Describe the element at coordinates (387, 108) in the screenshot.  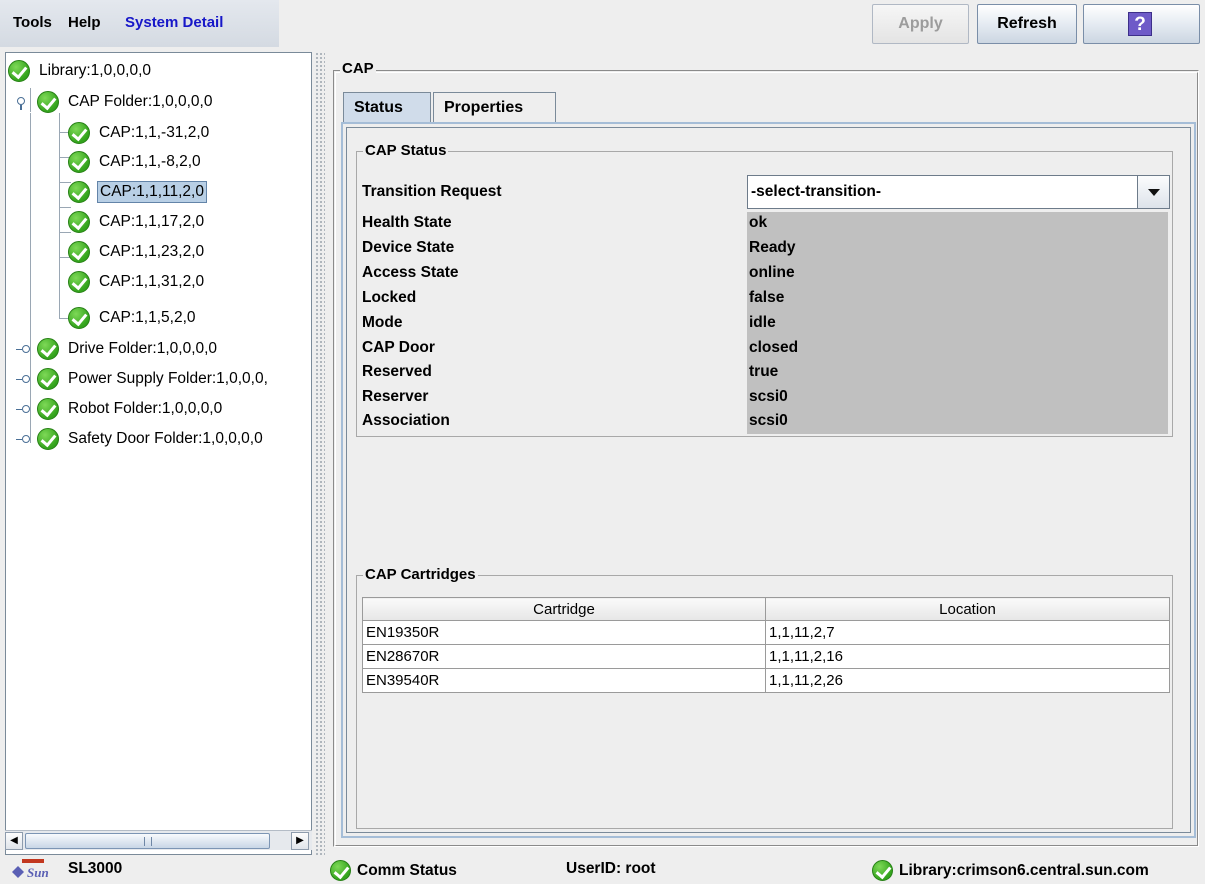
I see `tab-status: Status` at that location.